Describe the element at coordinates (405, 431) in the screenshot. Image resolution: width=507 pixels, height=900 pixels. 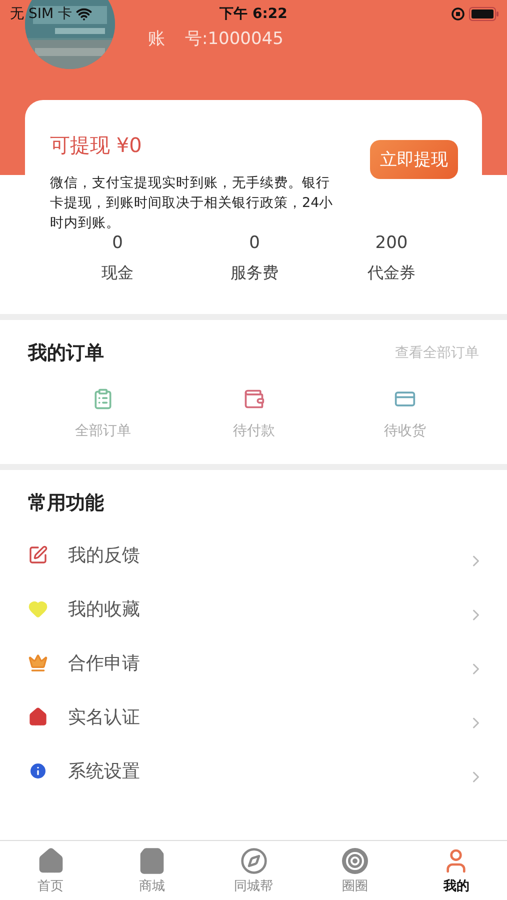
I see `order-label: 待收货` at that location.